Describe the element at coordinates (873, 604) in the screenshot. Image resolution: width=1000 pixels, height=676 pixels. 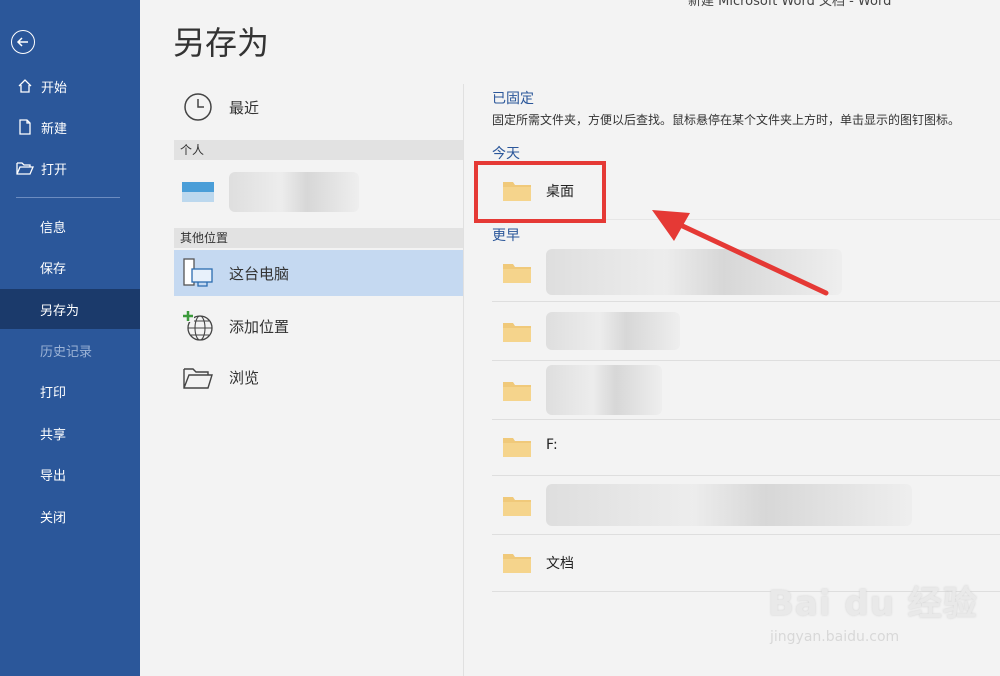
I see `watermark-brand: Bai du 经验` at that location.